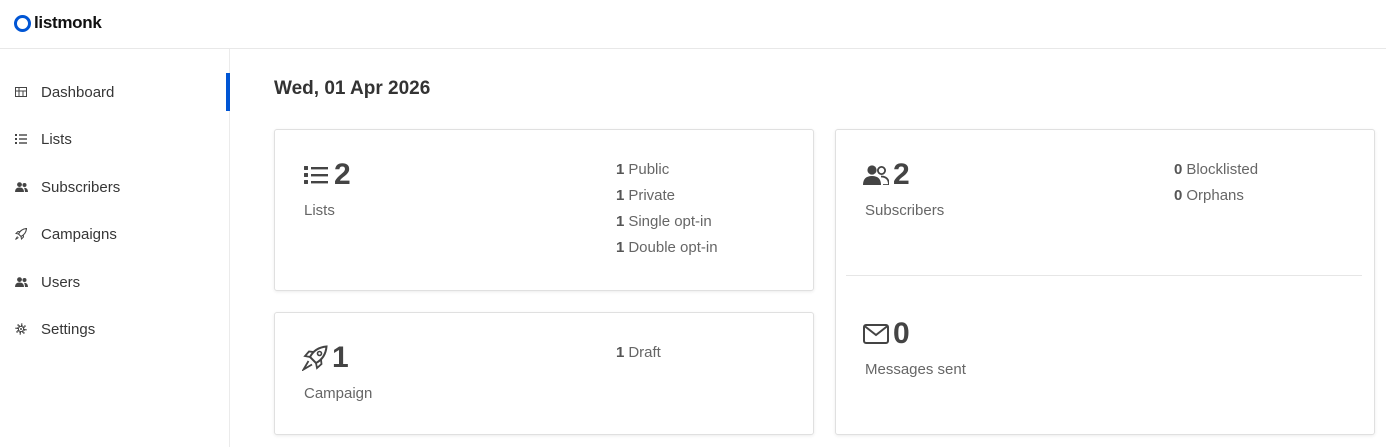 The height and width of the screenshot is (447, 1386). What do you see at coordinates (114, 139) in the screenshot?
I see `sidebar-item-lists: Lists` at bounding box center [114, 139].